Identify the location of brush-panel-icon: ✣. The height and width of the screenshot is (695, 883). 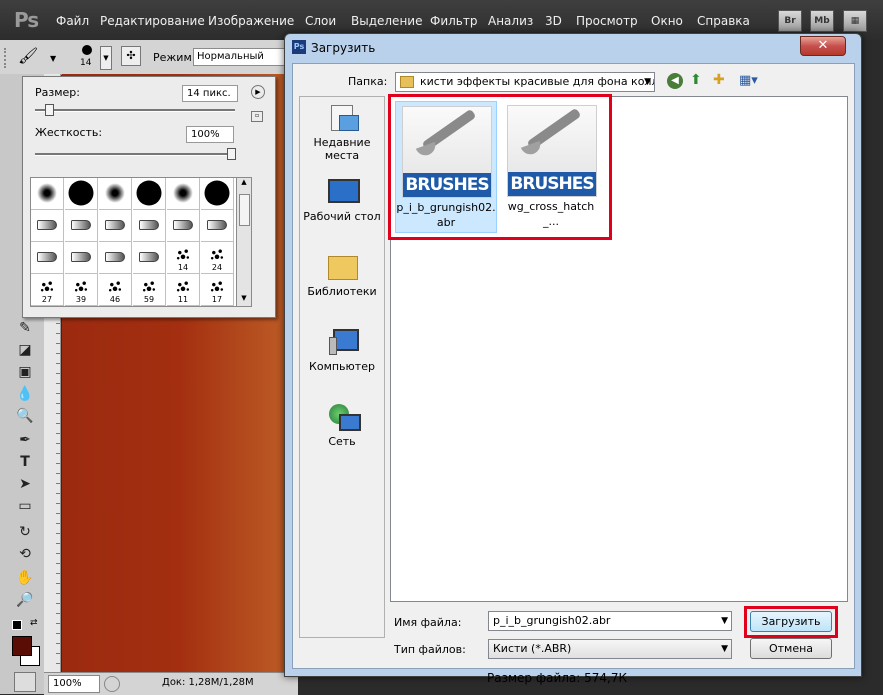
(131, 56).